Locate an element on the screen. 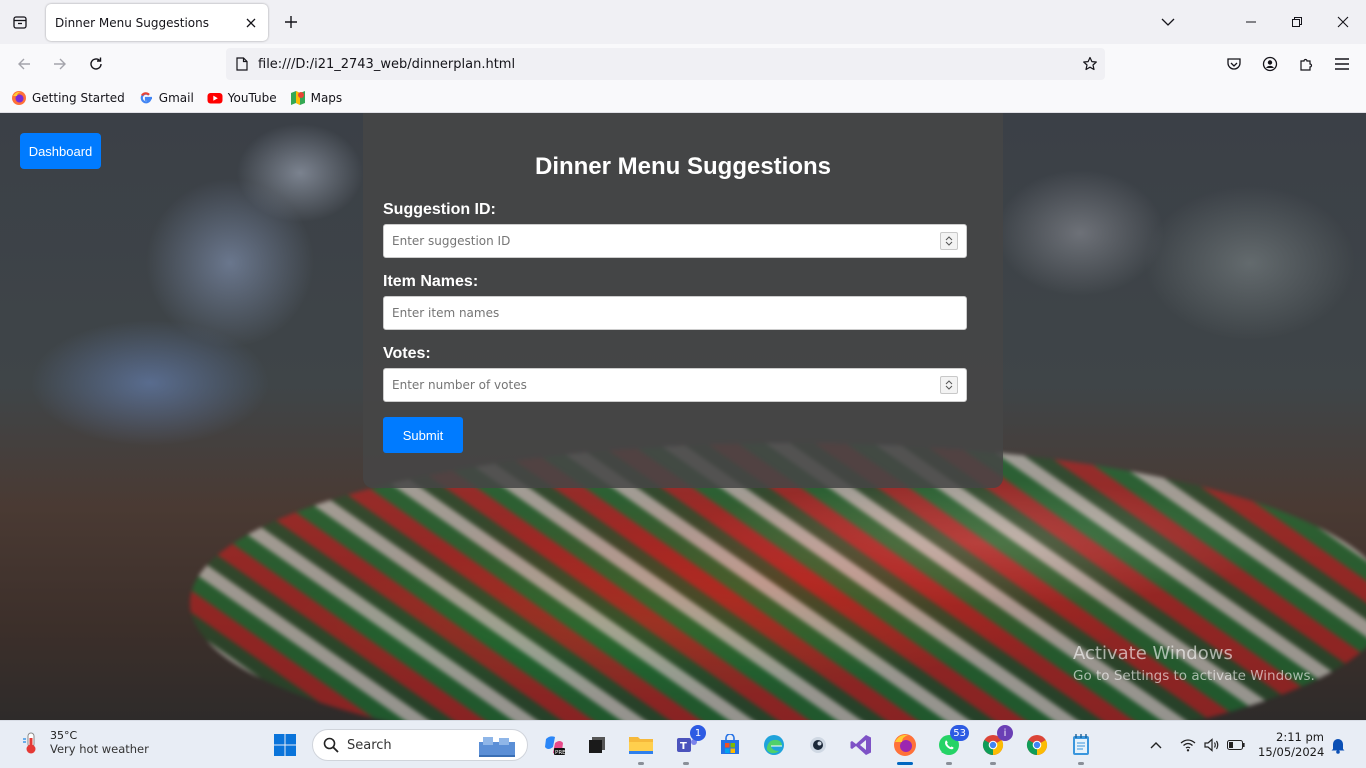  windows-logo-icon is located at coordinates (285, 745).